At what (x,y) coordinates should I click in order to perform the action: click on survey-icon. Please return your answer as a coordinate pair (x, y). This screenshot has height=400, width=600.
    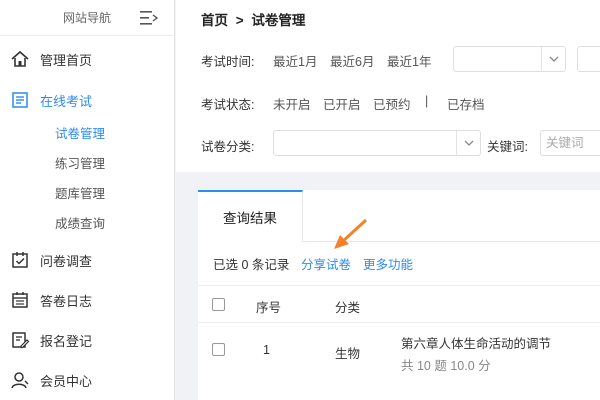
    Looking at the image, I should click on (20, 260).